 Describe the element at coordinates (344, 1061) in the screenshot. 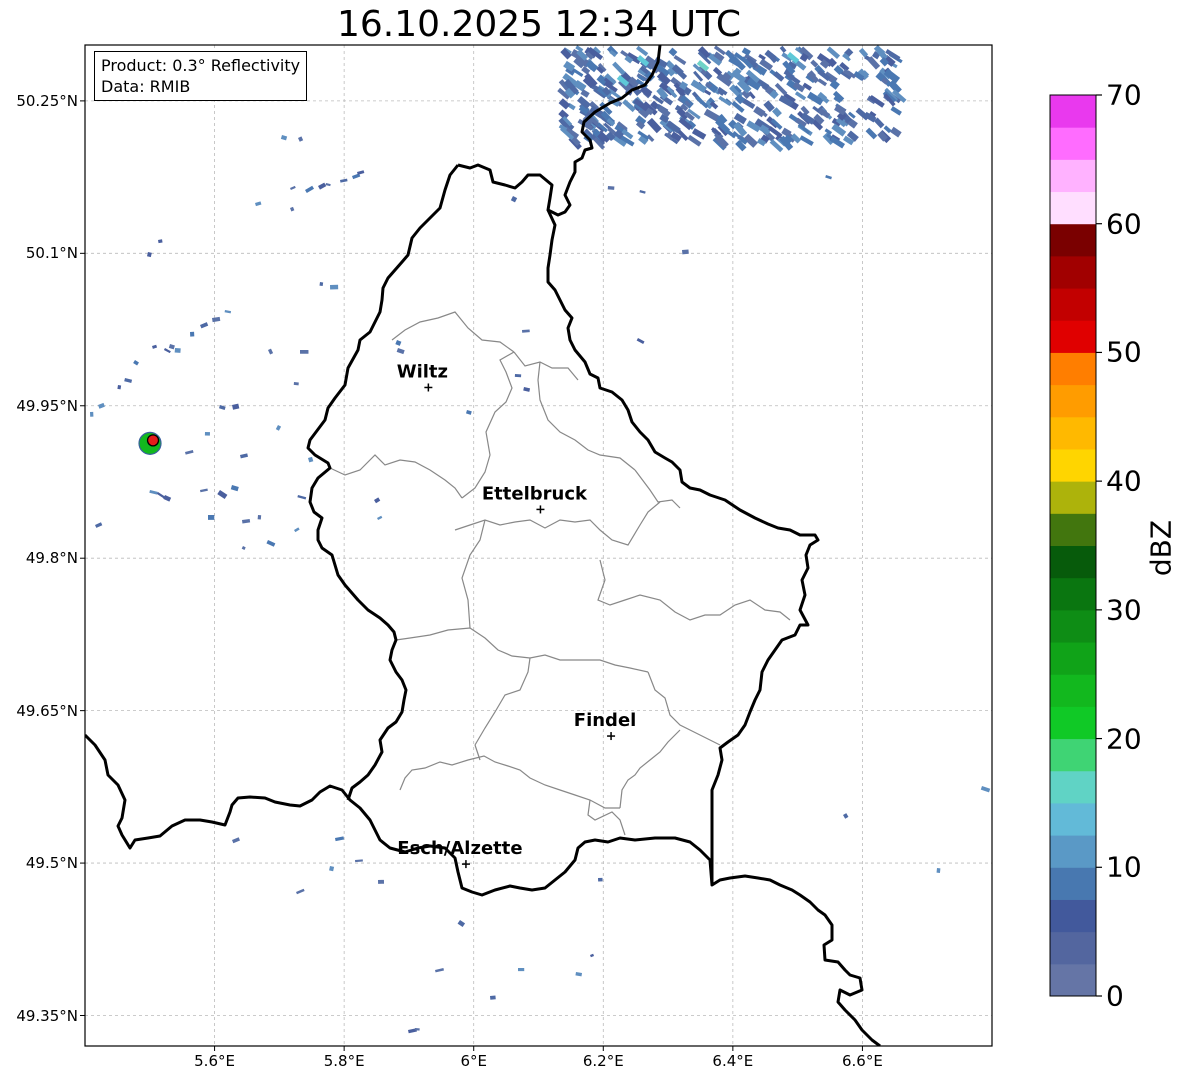

I see `lon-tick-label: 5.8°E` at that location.